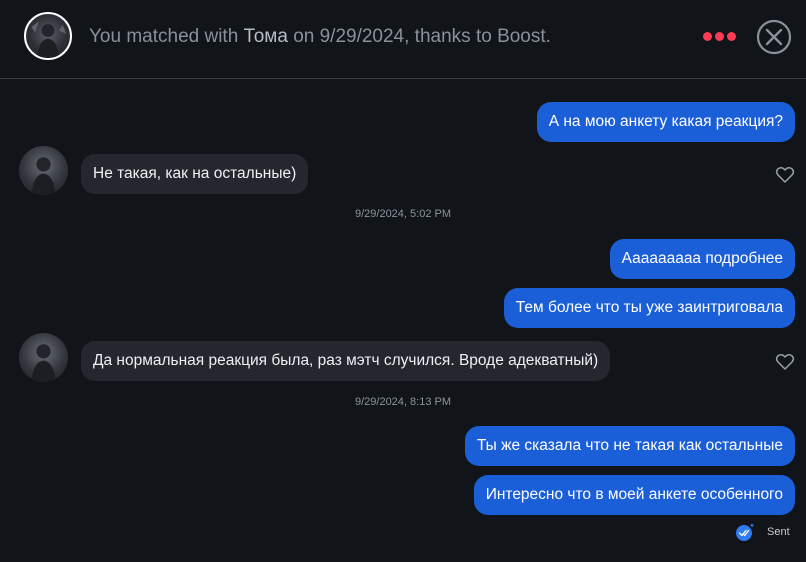 The height and width of the screenshot is (562, 806). What do you see at coordinates (266, 36) in the screenshot?
I see `match-name: Тома` at bounding box center [266, 36].